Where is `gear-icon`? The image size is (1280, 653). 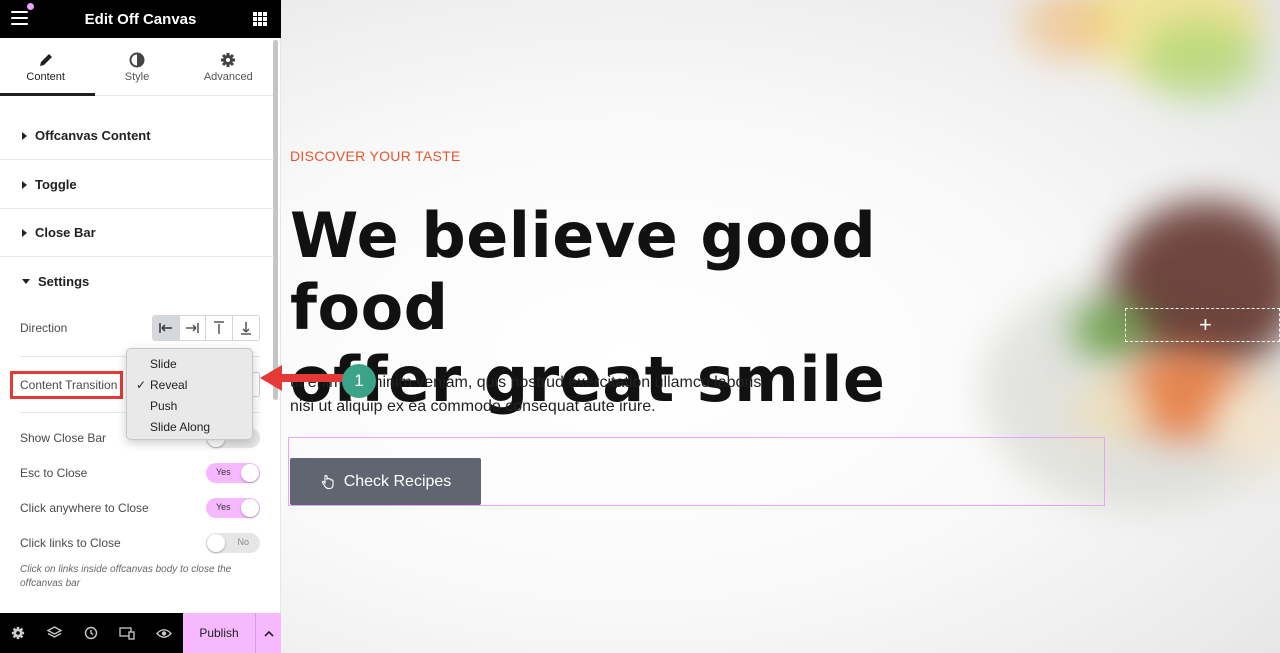 gear-icon is located at coordinates (228, 60).